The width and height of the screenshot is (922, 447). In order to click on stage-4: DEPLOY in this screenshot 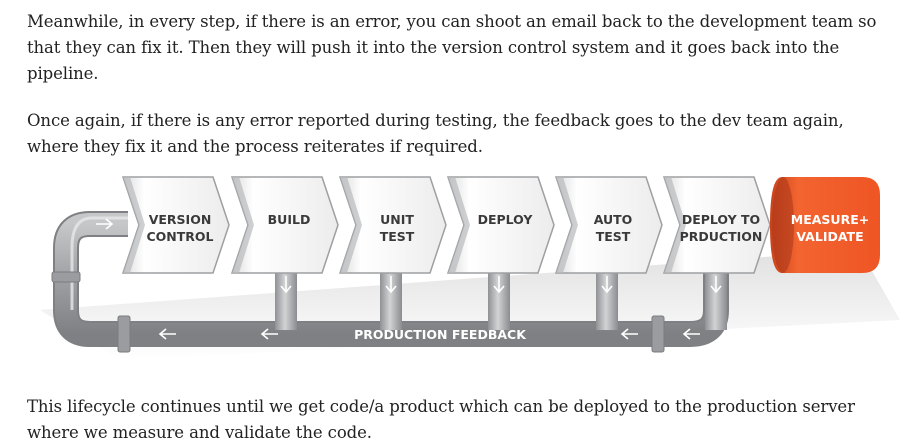, I will do `click(500, 225)`.